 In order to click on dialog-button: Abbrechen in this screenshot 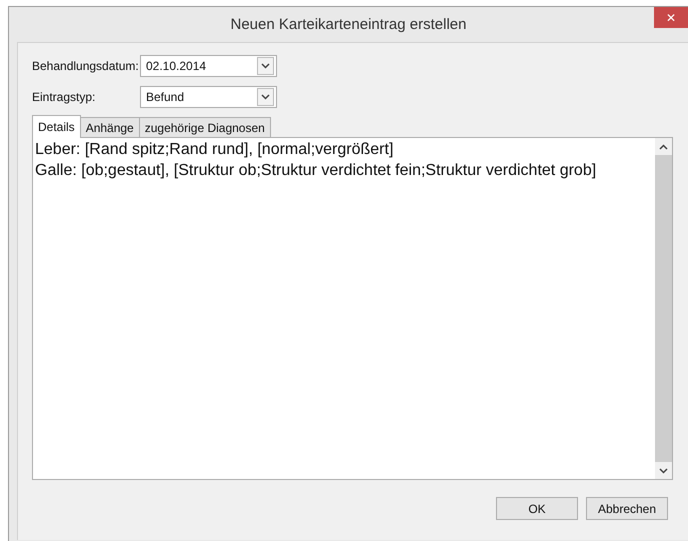, I will do `click(627, 508)`.